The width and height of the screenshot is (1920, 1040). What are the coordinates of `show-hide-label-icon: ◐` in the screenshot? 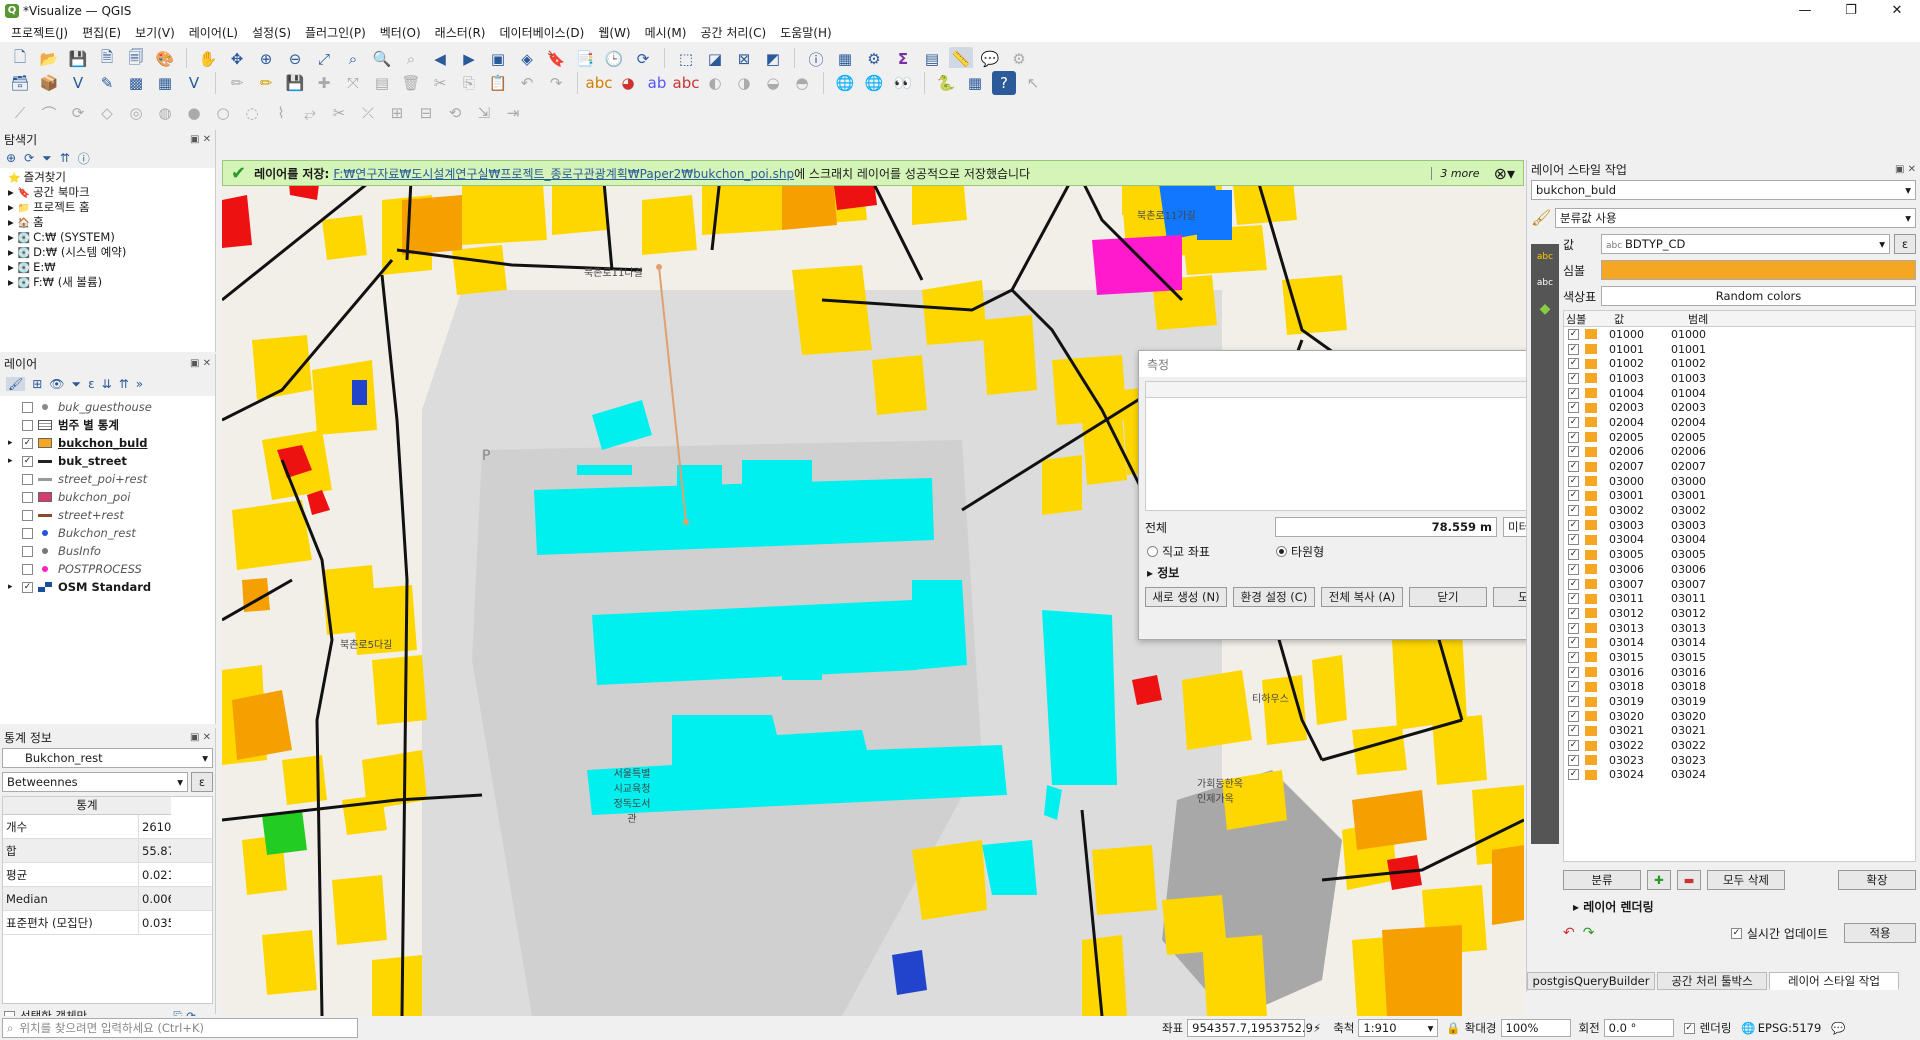 It's located at (715, 83).